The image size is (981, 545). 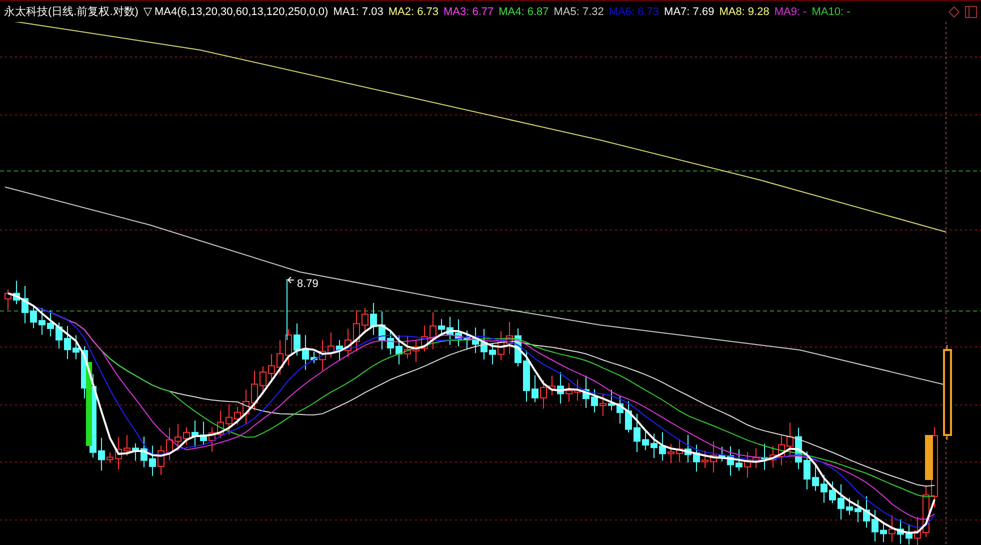 What do you see at coordinates (71, 12) in the screenshot?
I see `chart-title: 永太科技(日线.前复权.对数)` at bounding box center [71, 12].